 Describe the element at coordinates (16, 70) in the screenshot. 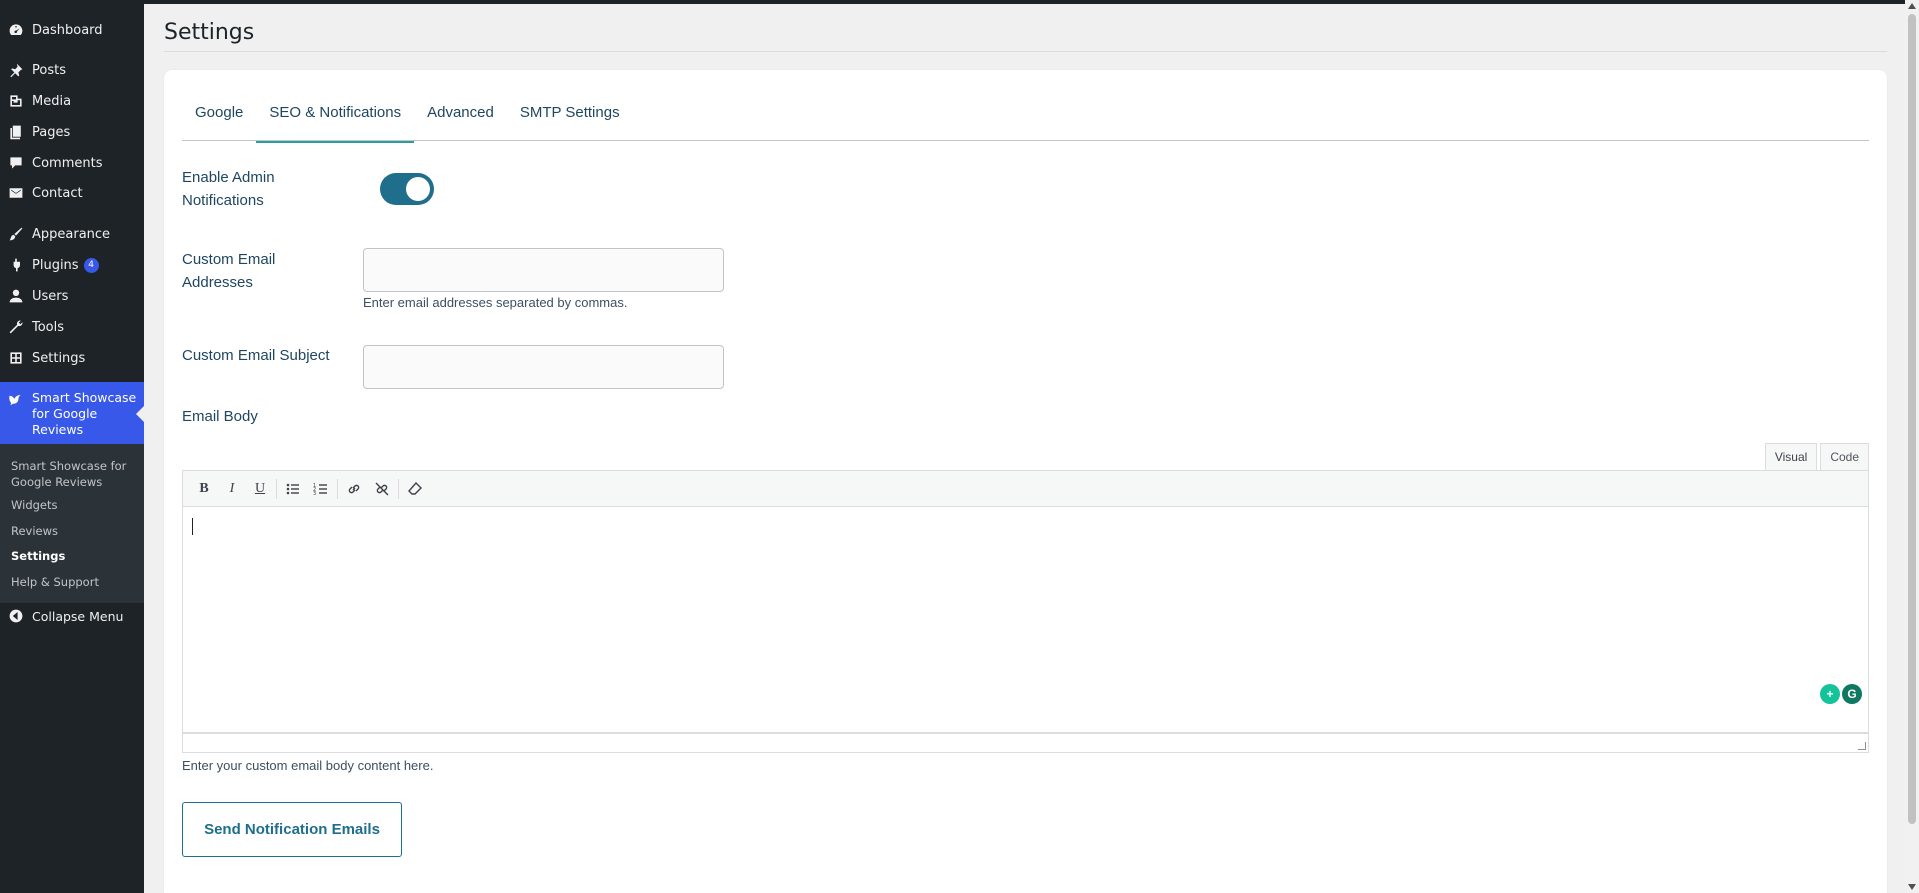

I see `pin-icon` at that location.